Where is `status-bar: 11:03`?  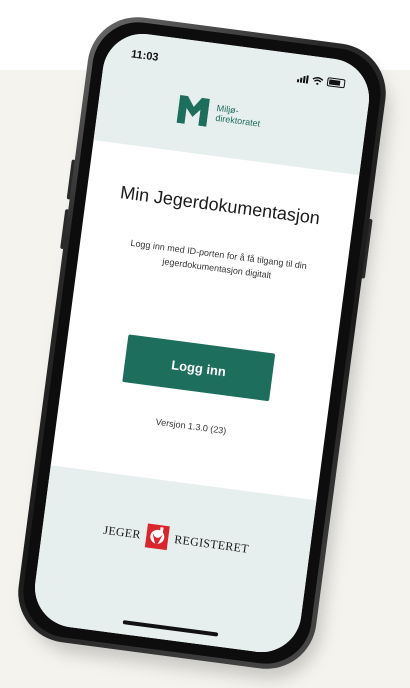 status-bar: 11:03 is located at coordinates (237, 72).